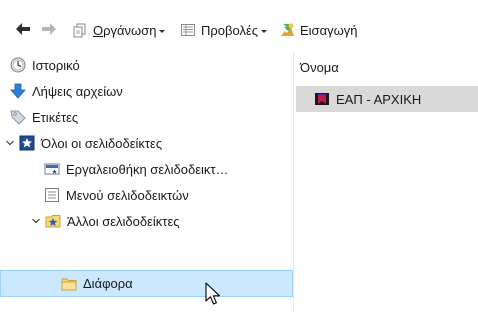  Describe the element at coordinates (56, 65) in the screenshot. I see `tree-item-label: Ιστορικό` at that location.